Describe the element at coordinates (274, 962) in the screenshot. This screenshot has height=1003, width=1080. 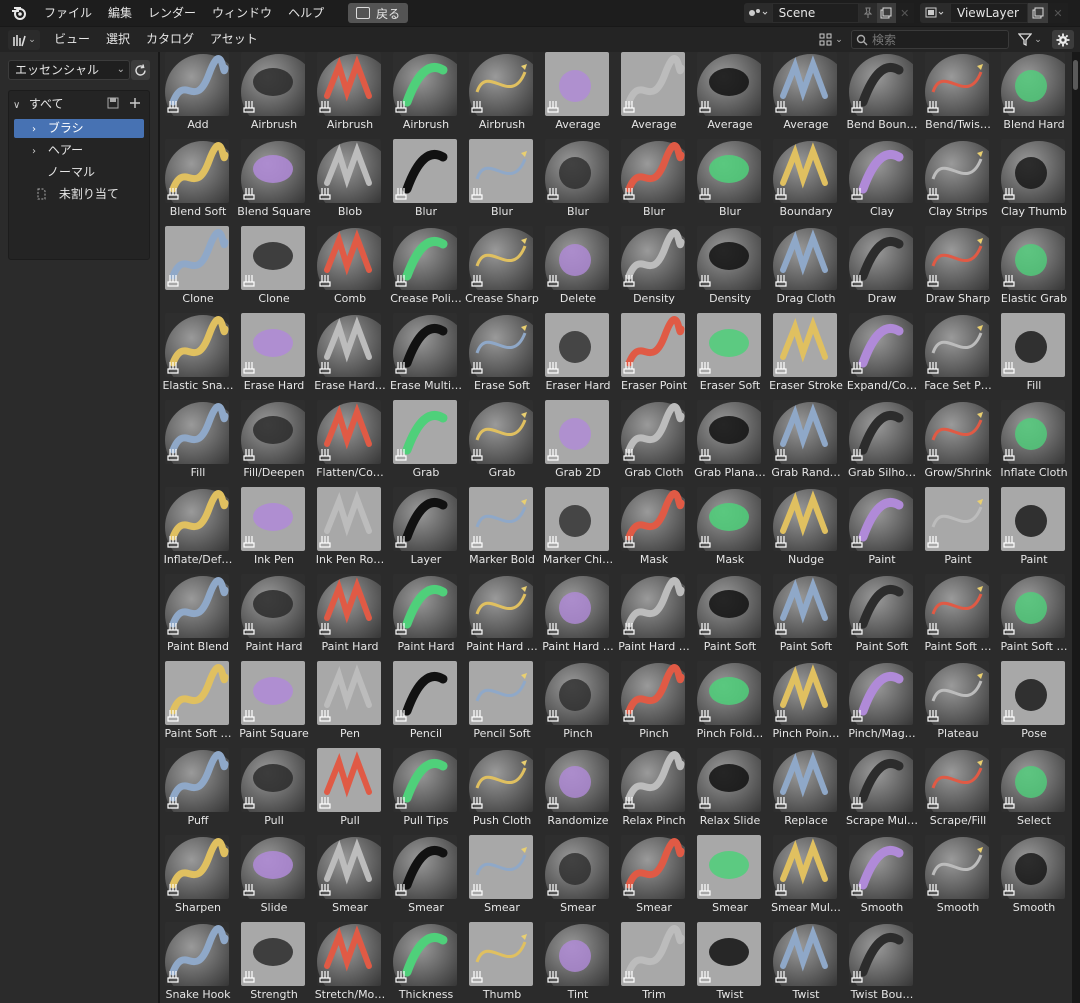
I see `asset-tile: Strength` at that location.